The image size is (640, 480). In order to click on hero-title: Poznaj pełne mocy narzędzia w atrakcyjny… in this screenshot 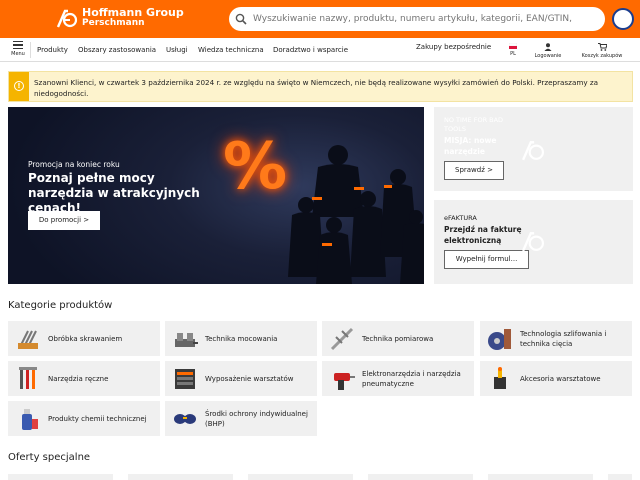, I will do `click(114, 193)`.